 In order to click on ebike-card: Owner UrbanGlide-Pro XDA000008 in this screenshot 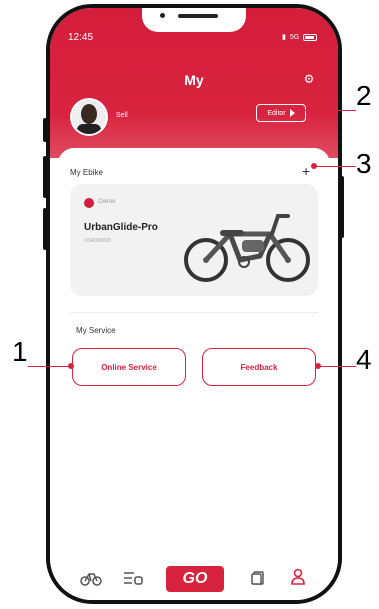, I will do `click(194, 240)`.